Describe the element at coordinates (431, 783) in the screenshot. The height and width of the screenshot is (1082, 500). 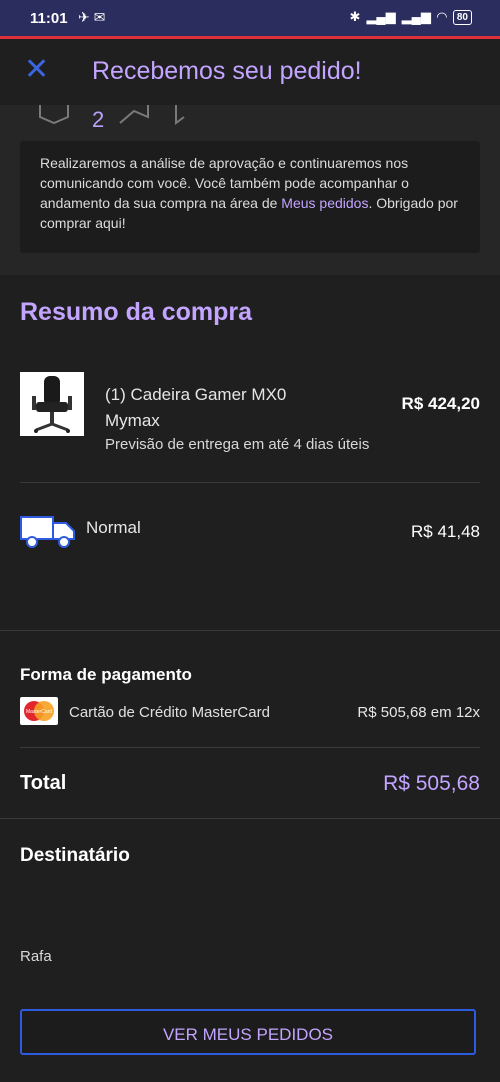
I see `total-value: R$ 505,68` at that location.